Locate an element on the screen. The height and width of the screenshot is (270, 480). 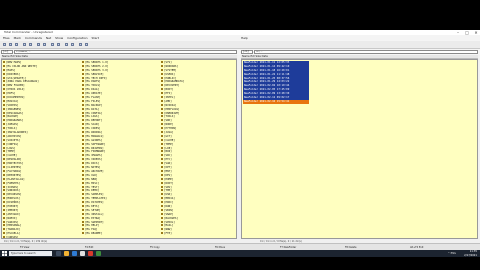
folder-row: [MG README] is located at coordinates (120, 234).